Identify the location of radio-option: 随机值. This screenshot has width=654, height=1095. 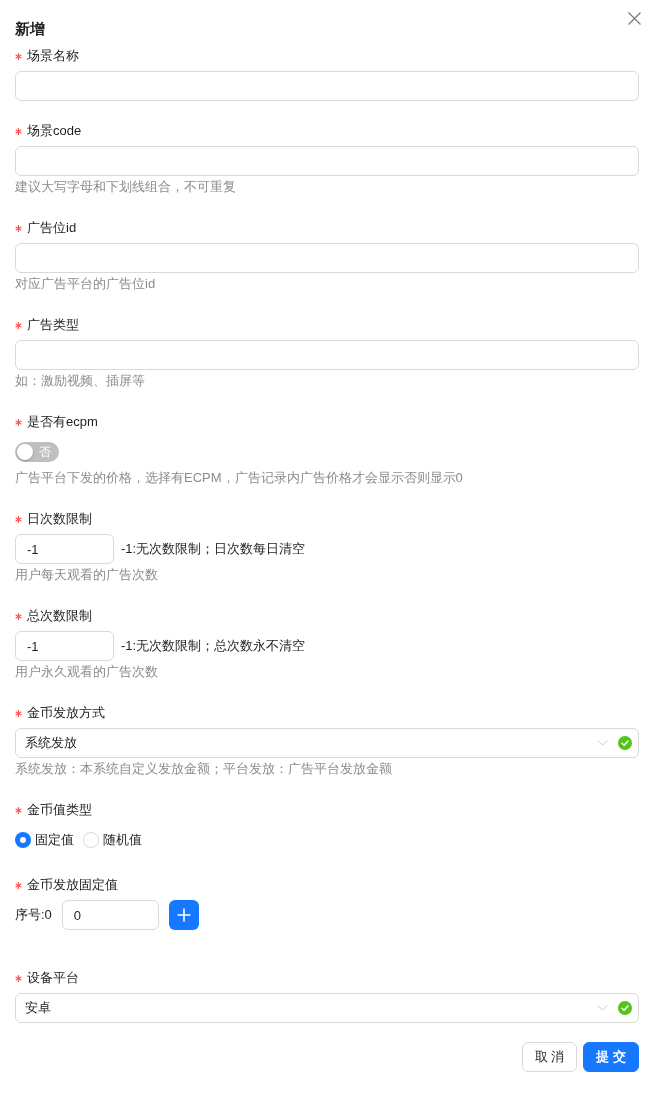
(115, 840).